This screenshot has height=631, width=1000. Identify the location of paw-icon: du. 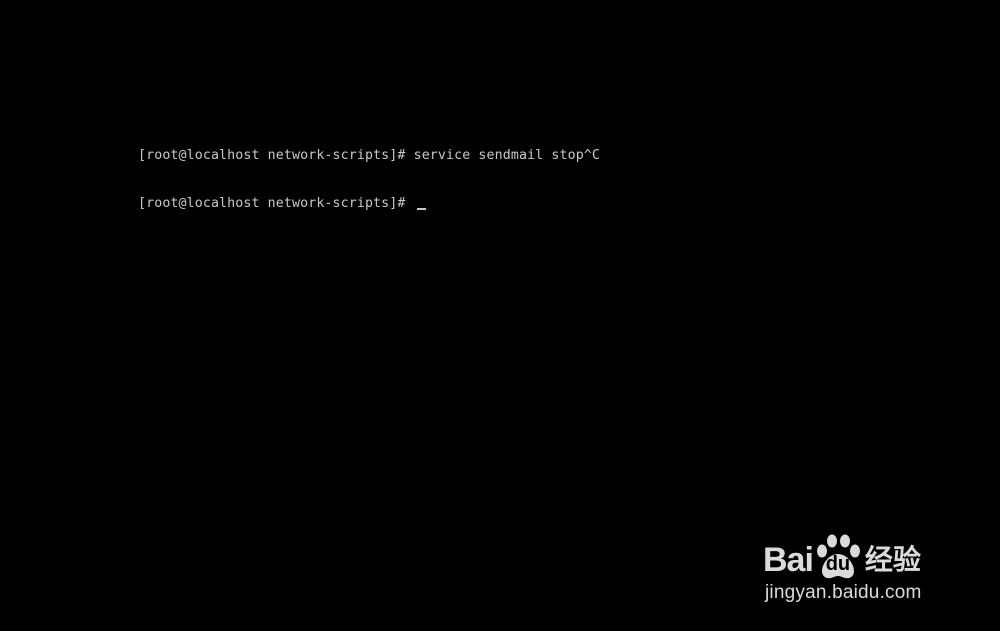
(838, 557).